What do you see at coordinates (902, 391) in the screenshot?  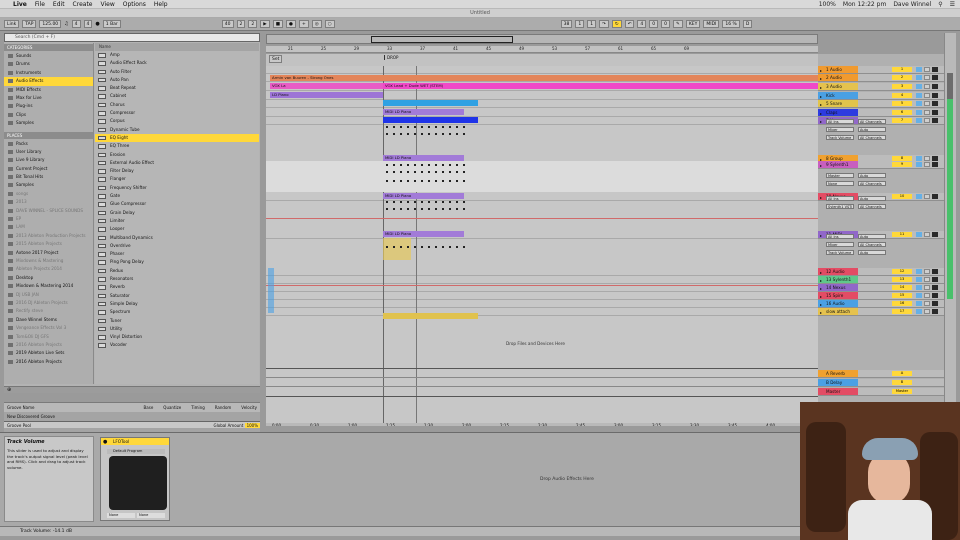 I see `return-label-button: Master` at bounding box center [902, 391].